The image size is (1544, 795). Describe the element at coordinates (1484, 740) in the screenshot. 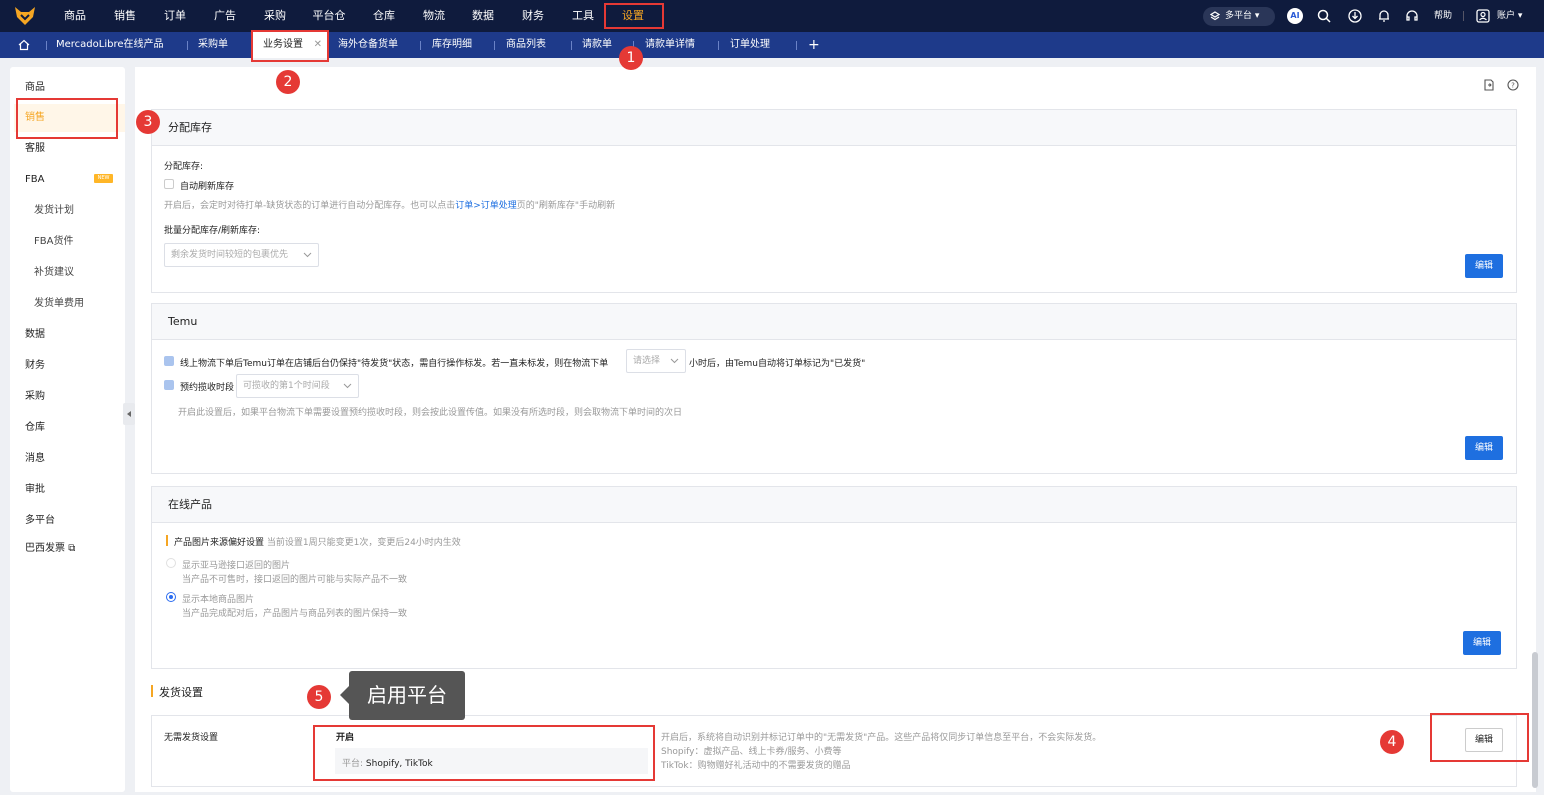

I see `shipping-edit-button: 编辑` at that location.